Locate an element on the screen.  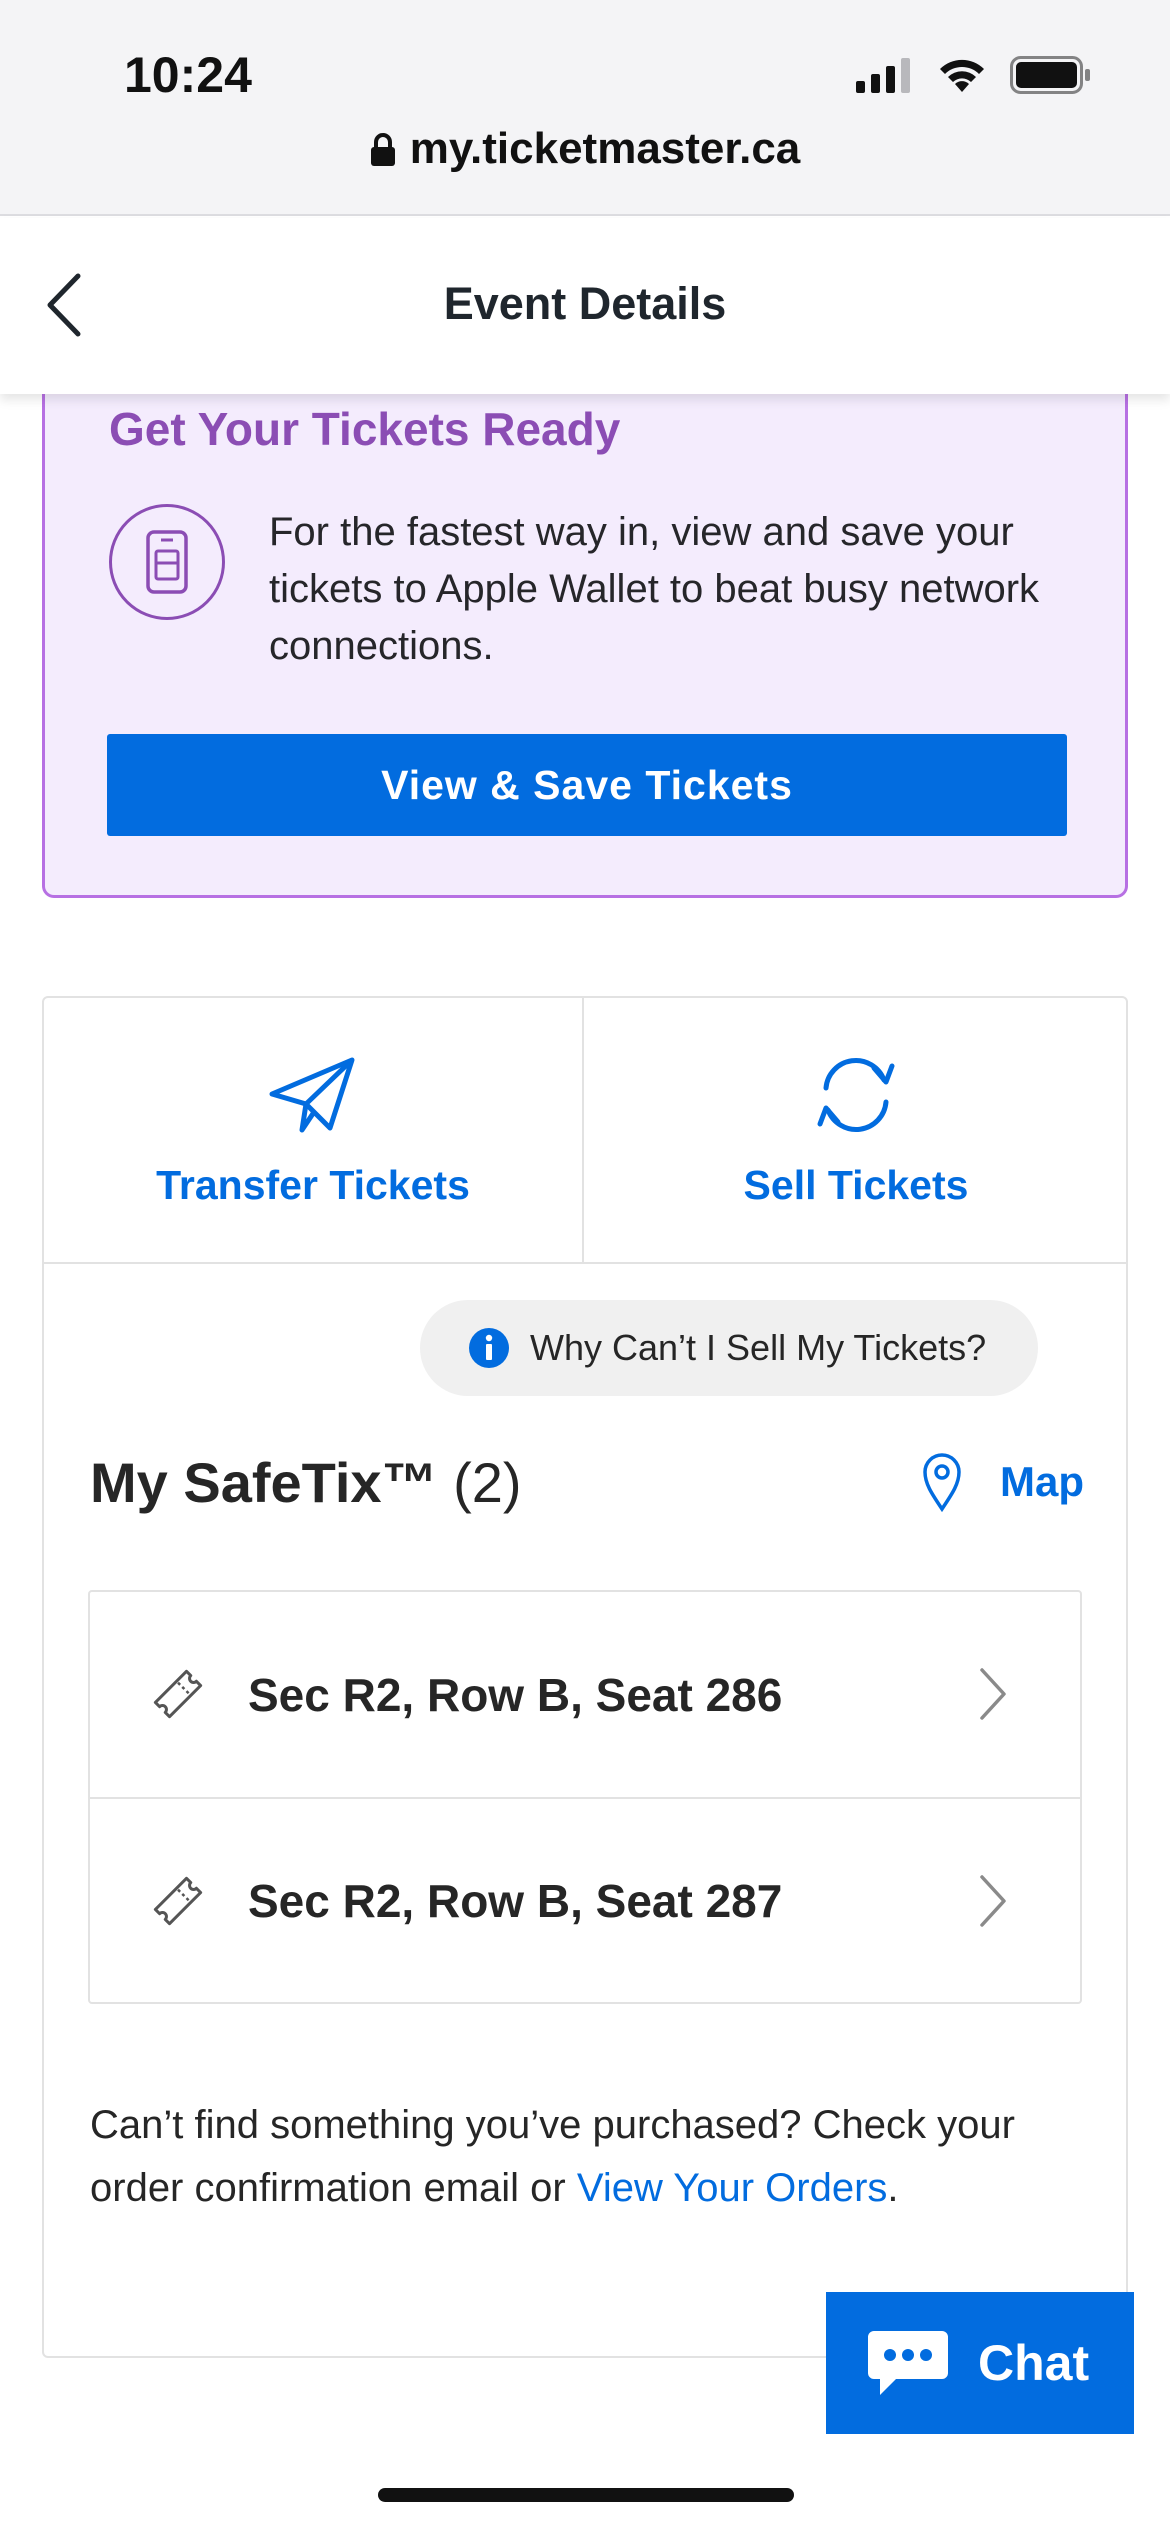
safetix-count: (2) is located at coordinates (487, 1482).